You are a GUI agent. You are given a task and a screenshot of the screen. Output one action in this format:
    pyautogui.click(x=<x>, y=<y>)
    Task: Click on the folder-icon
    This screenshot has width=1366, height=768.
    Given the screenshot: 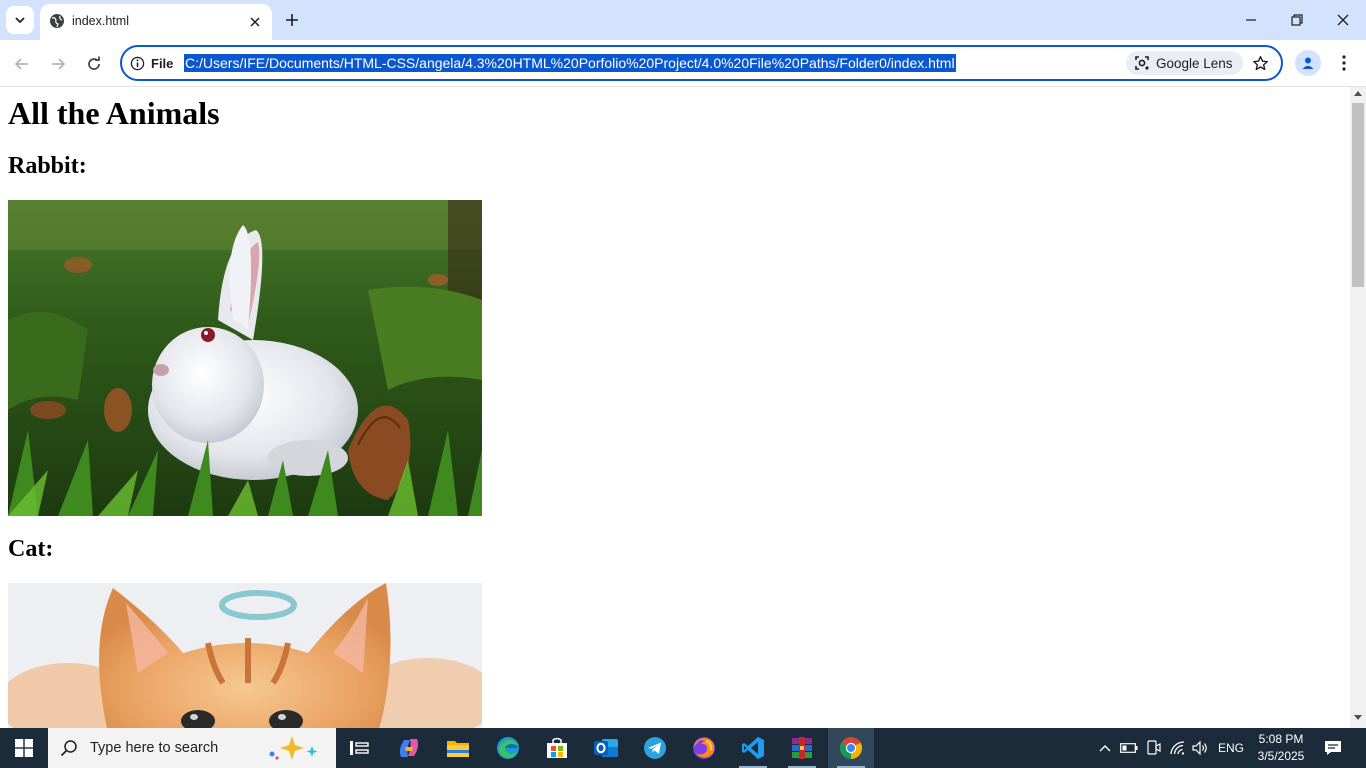 What is the action you would take?
    pyautogui.click(x=458, y=749)
    